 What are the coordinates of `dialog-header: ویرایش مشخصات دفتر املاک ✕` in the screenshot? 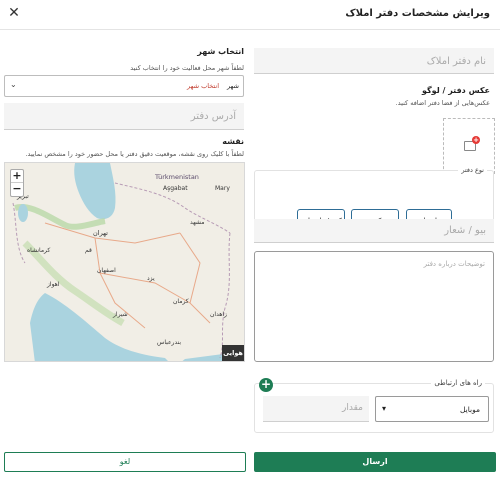 It's located at (250, 15).